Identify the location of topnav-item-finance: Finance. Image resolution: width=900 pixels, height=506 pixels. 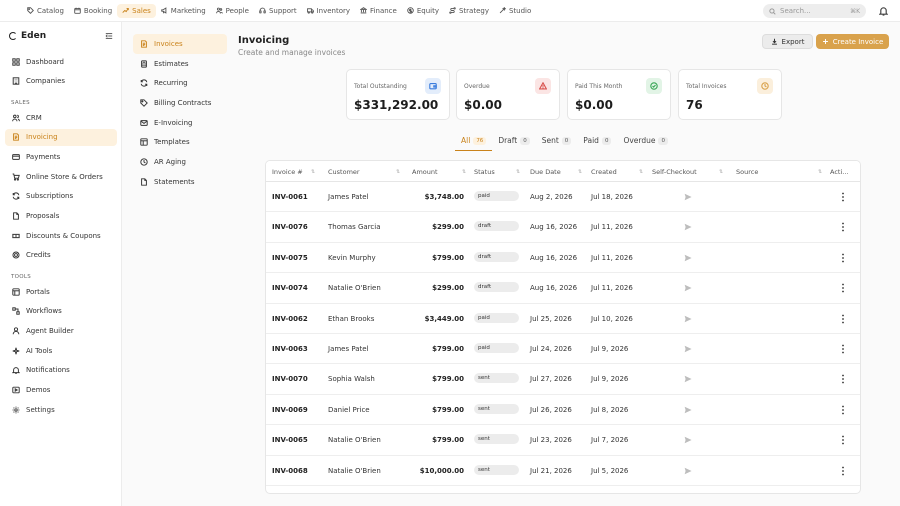
(378, 11).